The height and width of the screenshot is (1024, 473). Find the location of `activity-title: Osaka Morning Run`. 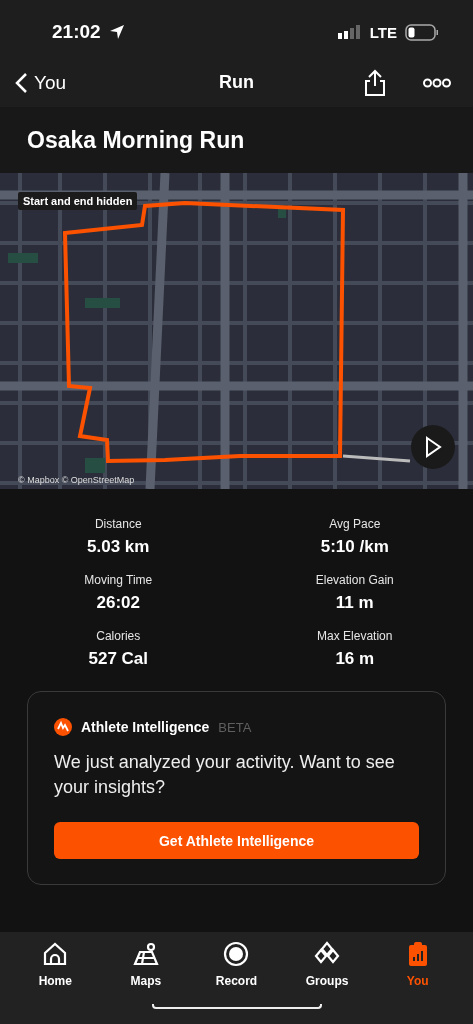

activity-title: Osaka Morning Run is located at coordinates (136, 140).